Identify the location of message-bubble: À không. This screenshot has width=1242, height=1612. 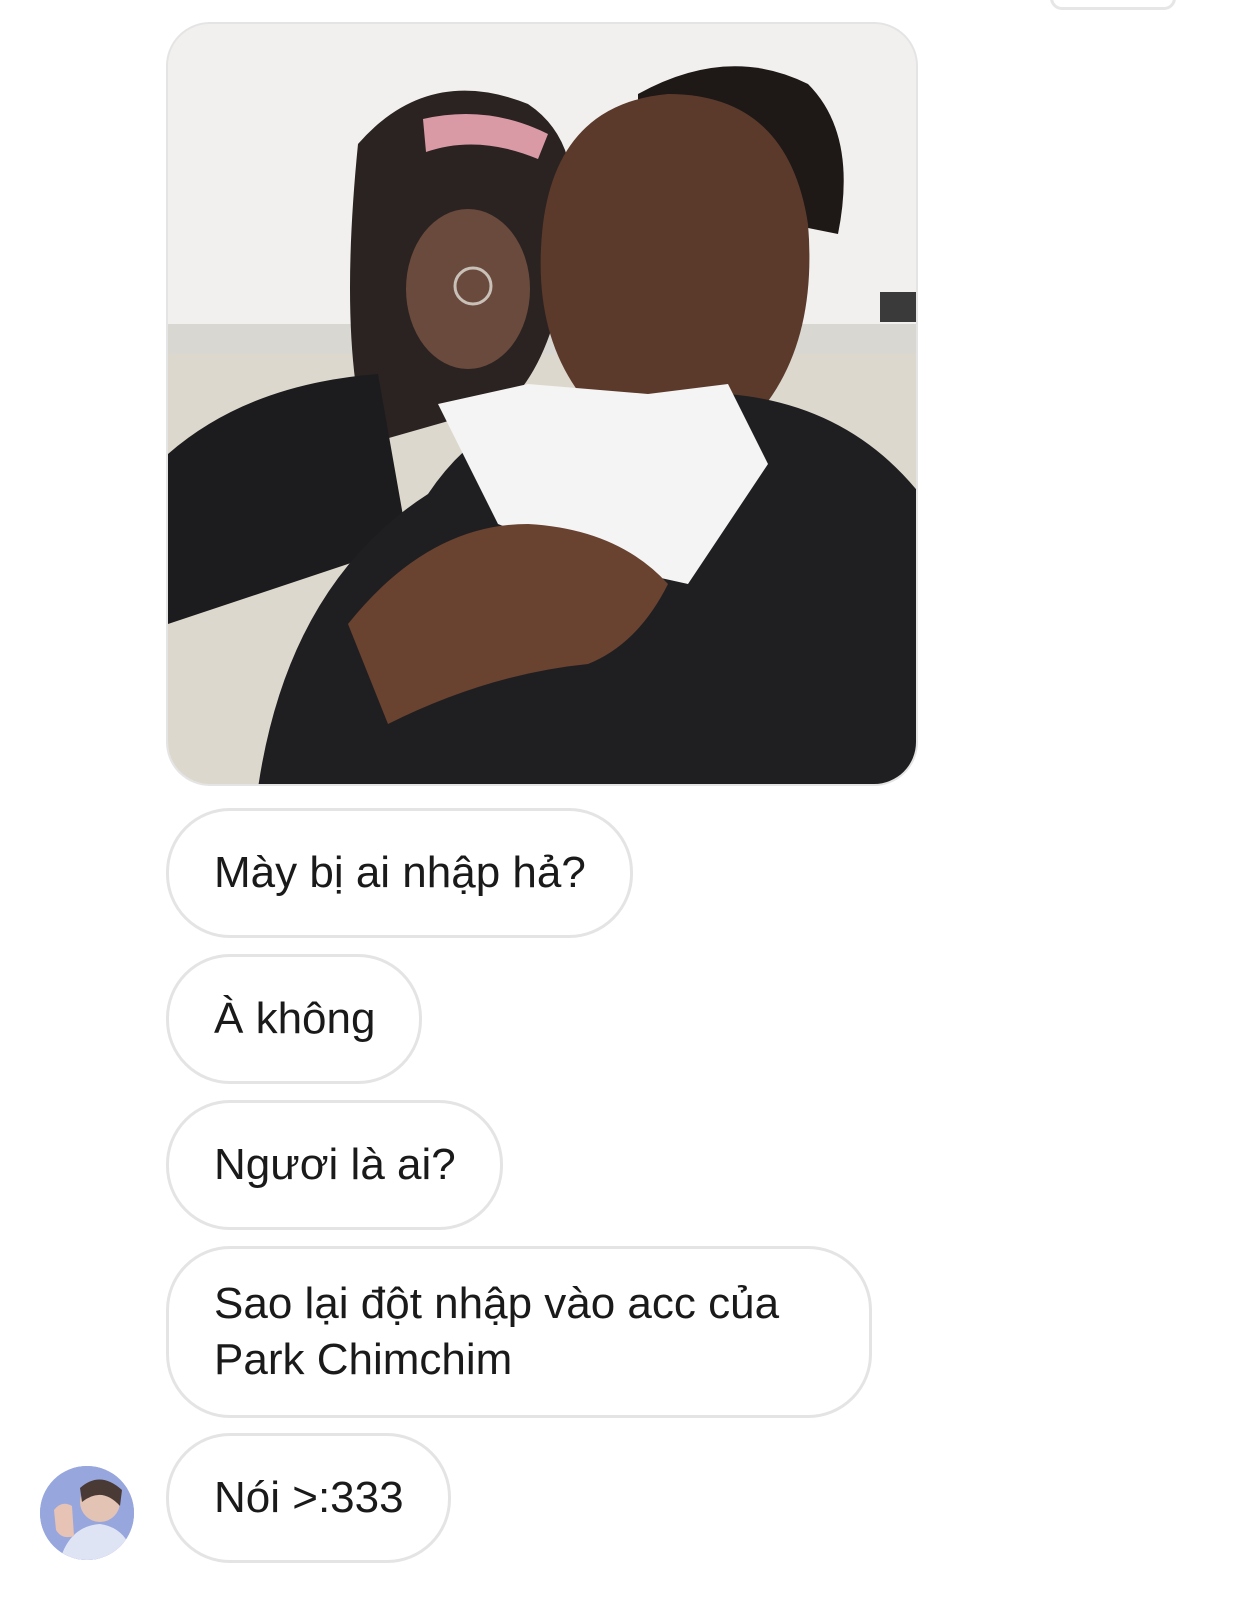
(294, 1019).